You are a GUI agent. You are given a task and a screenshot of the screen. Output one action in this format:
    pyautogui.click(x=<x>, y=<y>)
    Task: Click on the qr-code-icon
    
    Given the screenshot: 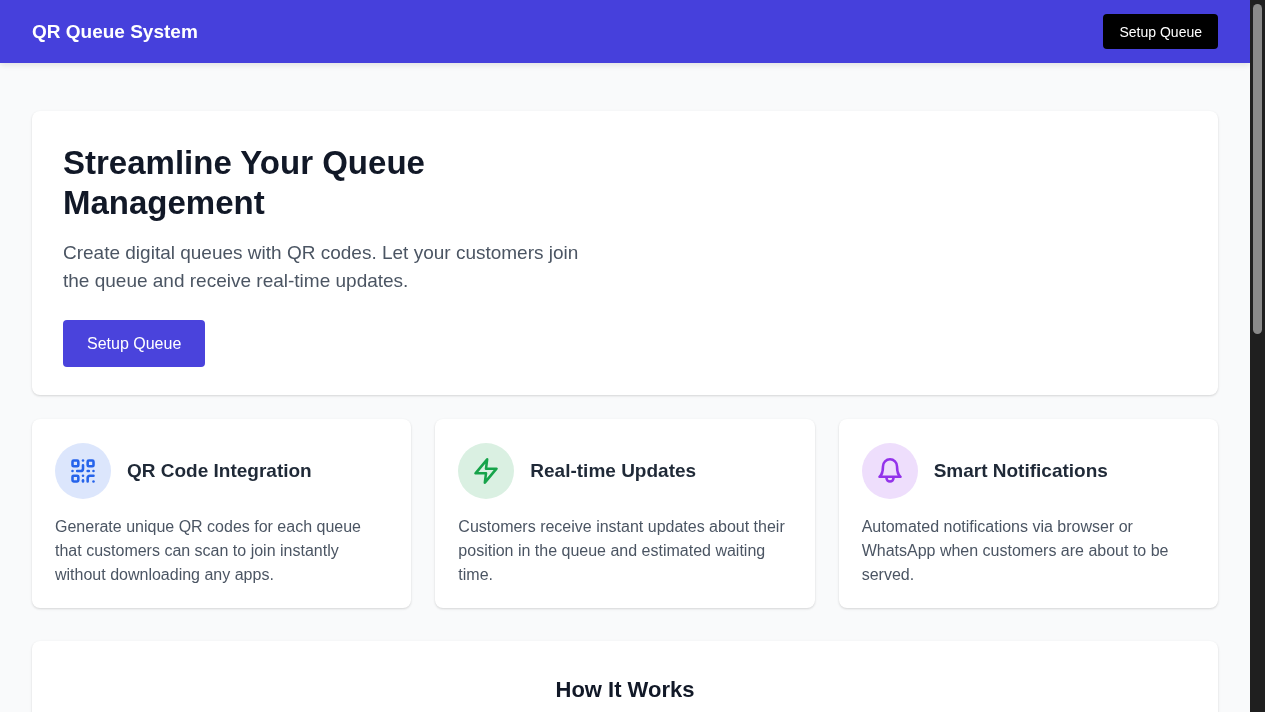 What is the action you would take?
    pyautogui.click(x=83, y=471)
    